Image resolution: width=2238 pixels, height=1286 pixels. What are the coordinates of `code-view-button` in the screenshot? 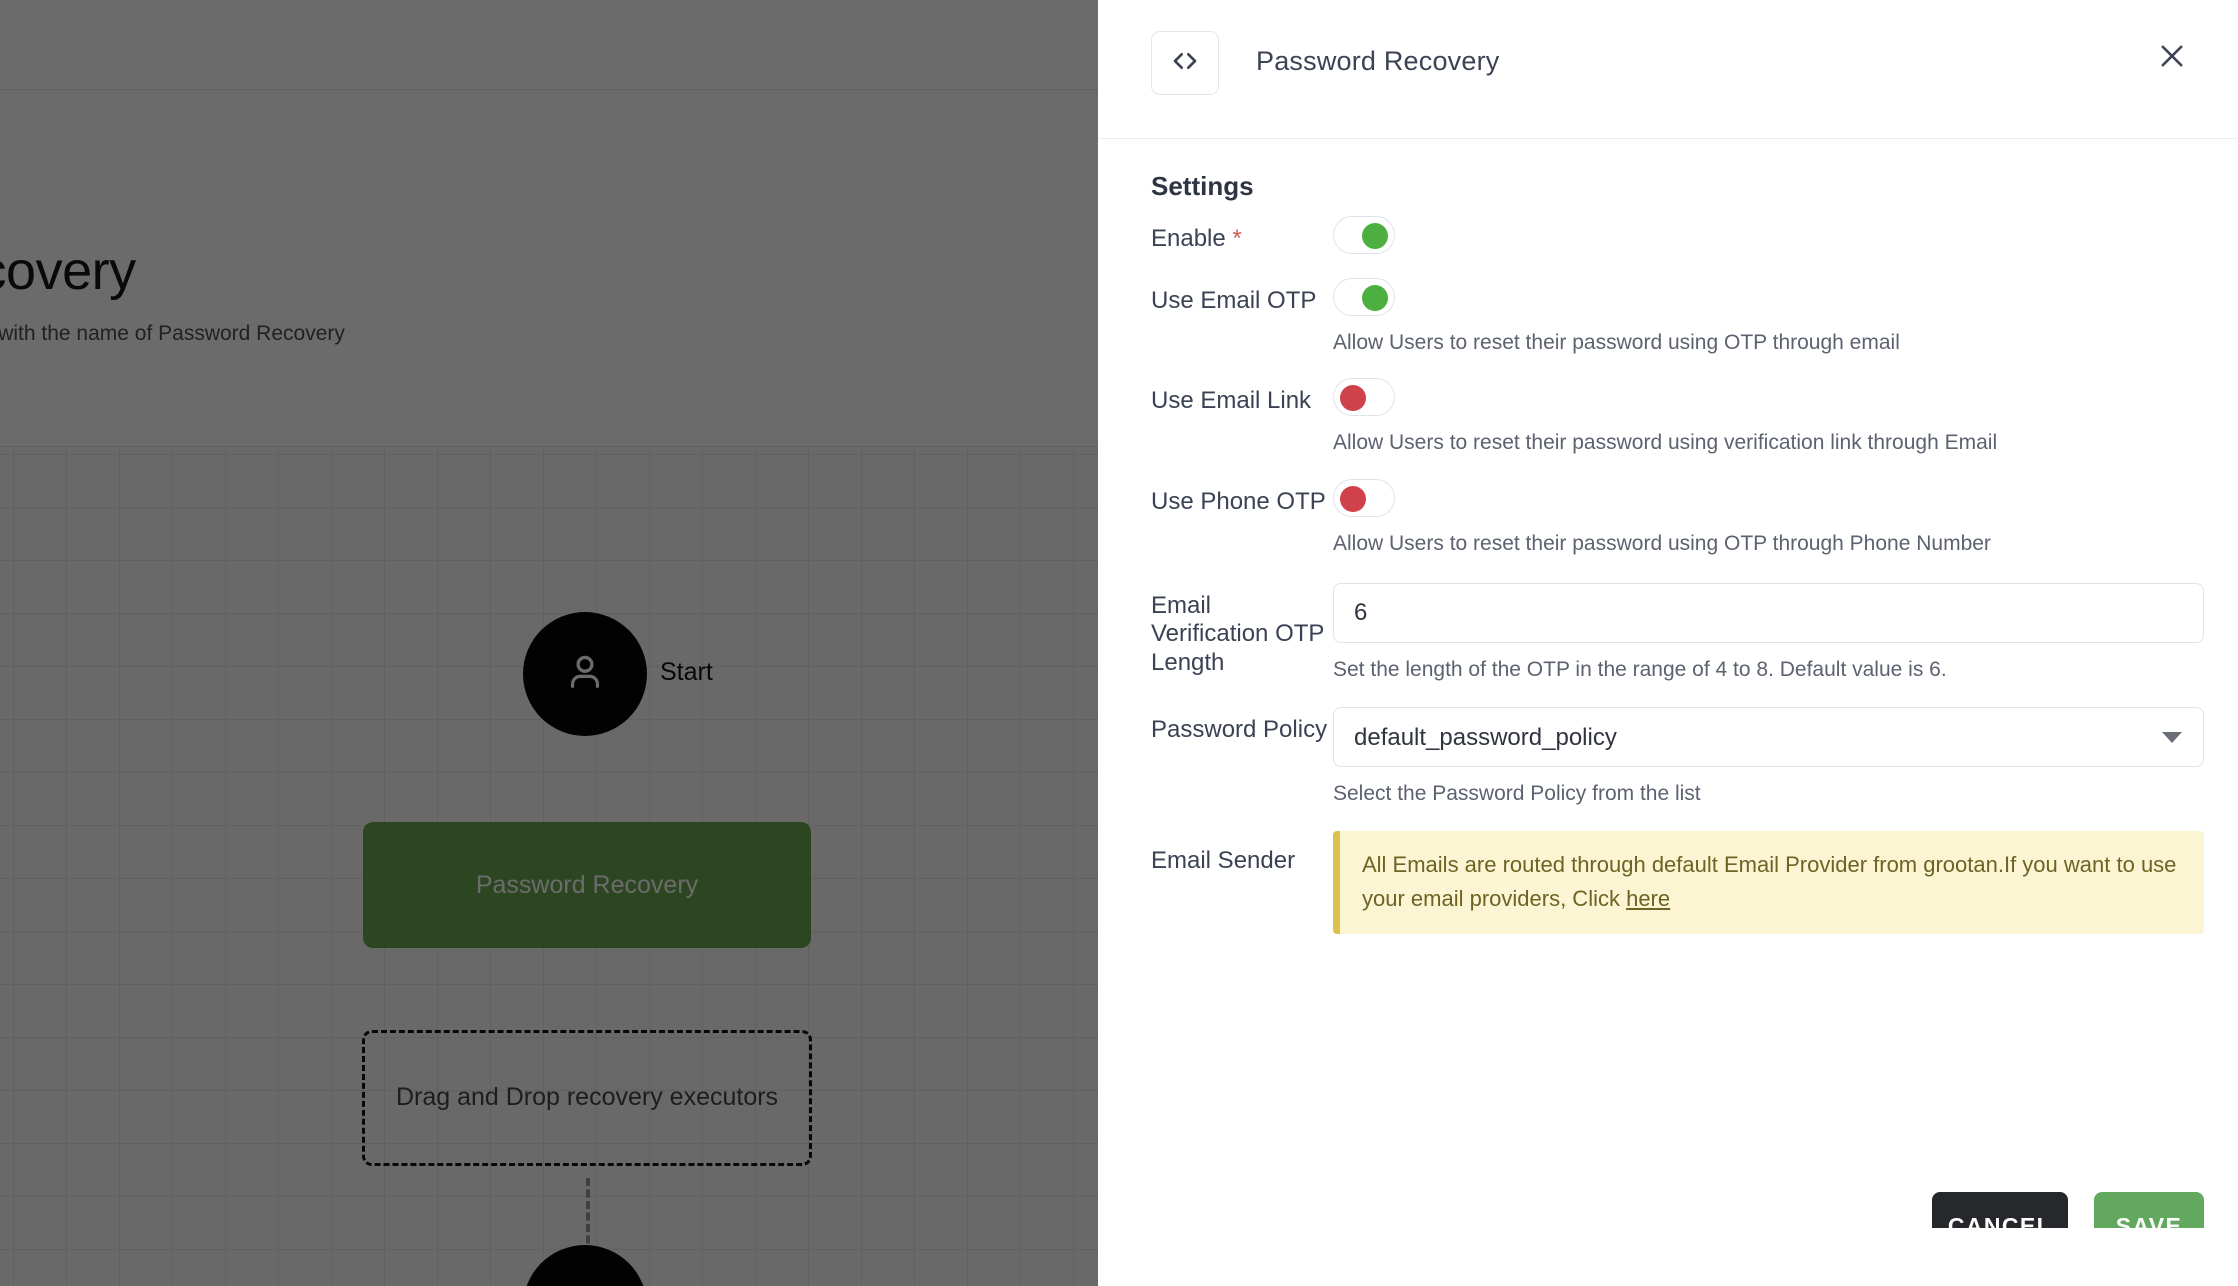 It's located at (1185, 63).